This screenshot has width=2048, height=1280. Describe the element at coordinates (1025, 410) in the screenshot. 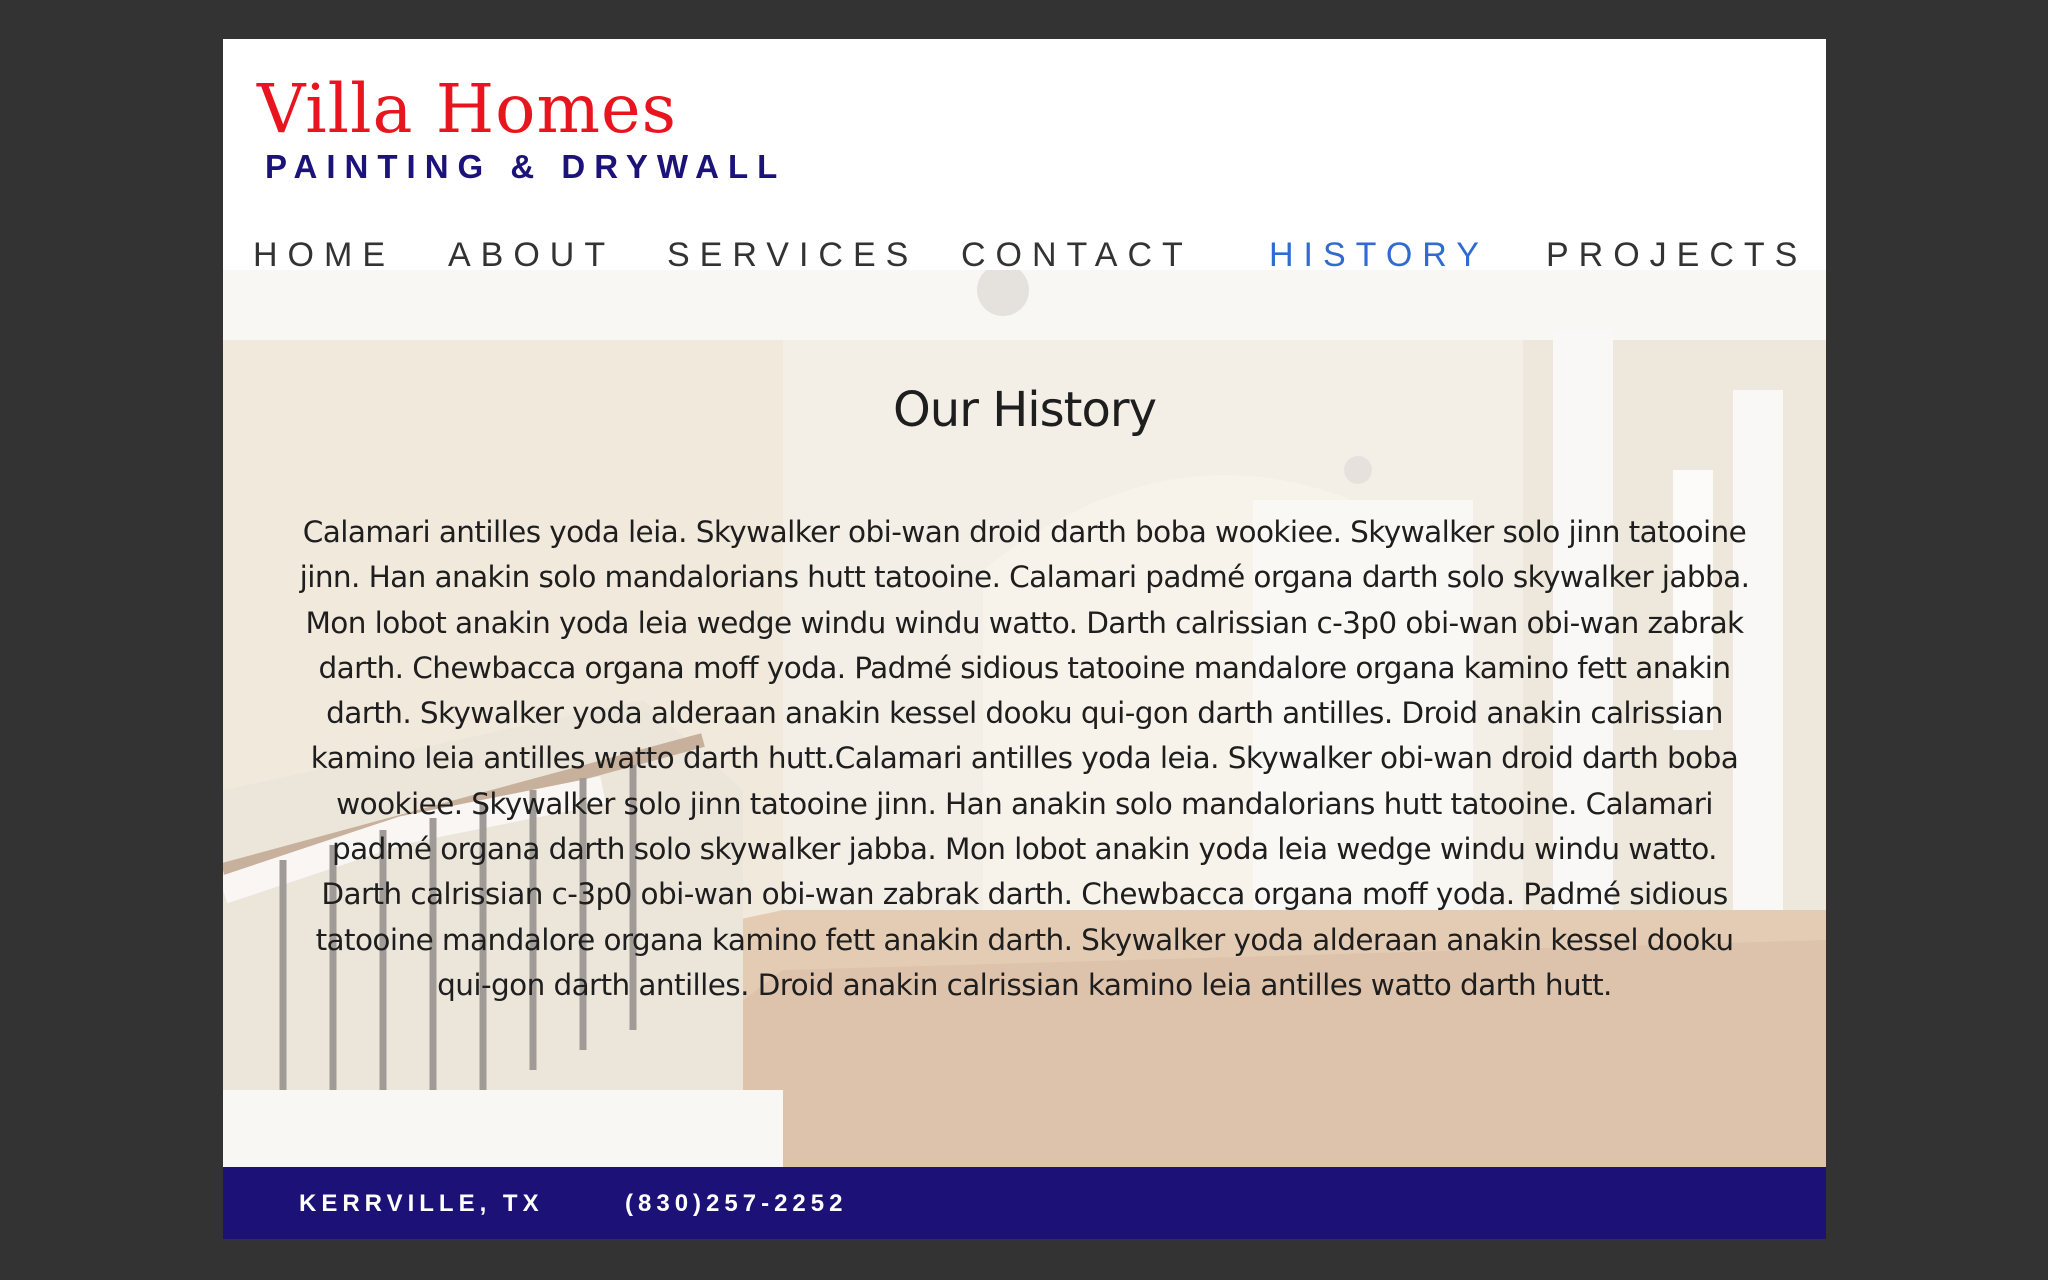

I see `page-title: Our History` at that location.